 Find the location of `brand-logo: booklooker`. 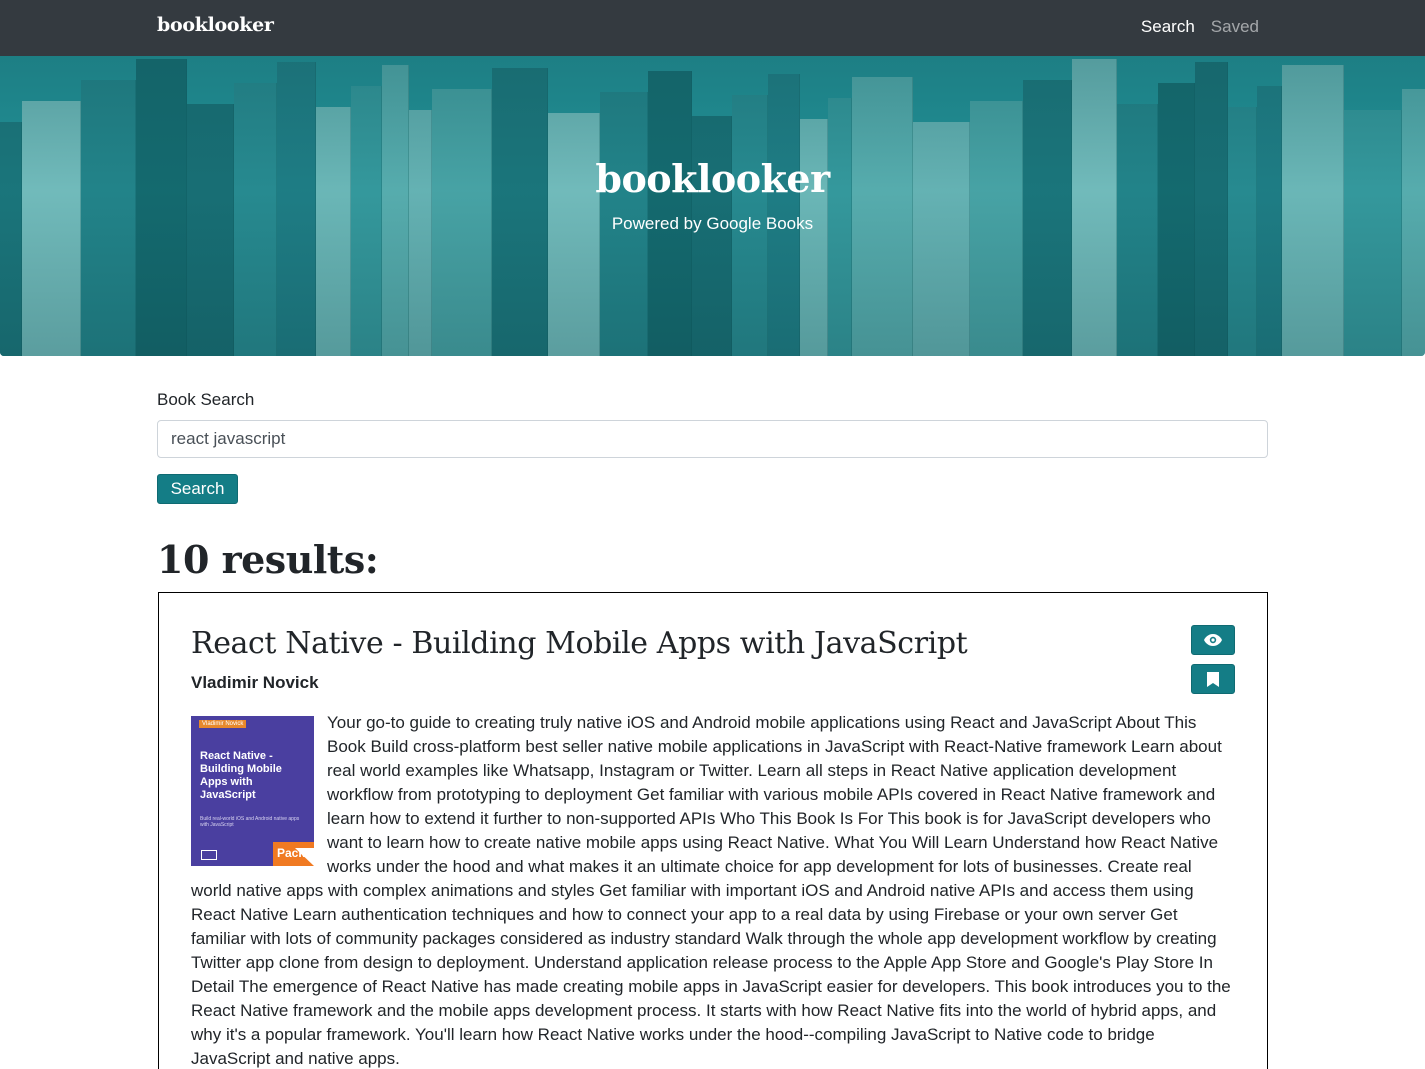

brand-logo: booklooker is located at coordinates (215, 25).